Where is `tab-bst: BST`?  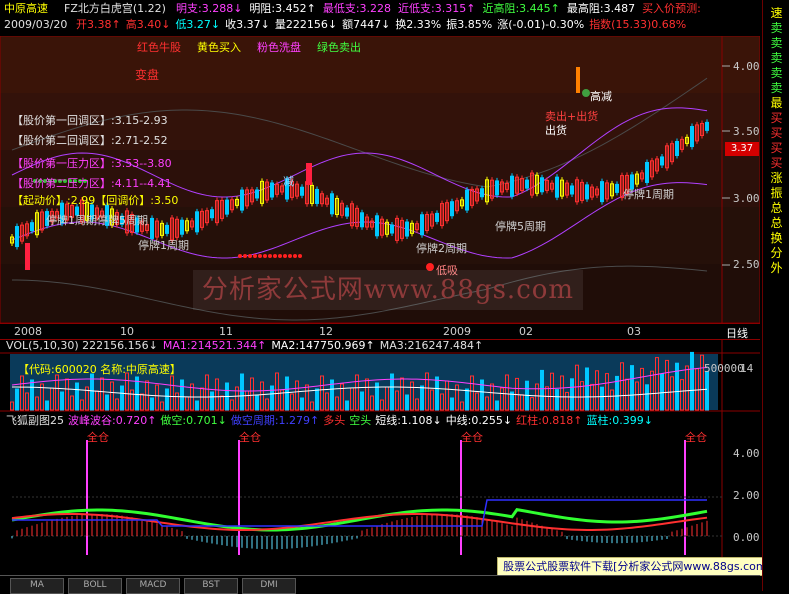 tab-bst: BST is located at coordinates (211, 586).